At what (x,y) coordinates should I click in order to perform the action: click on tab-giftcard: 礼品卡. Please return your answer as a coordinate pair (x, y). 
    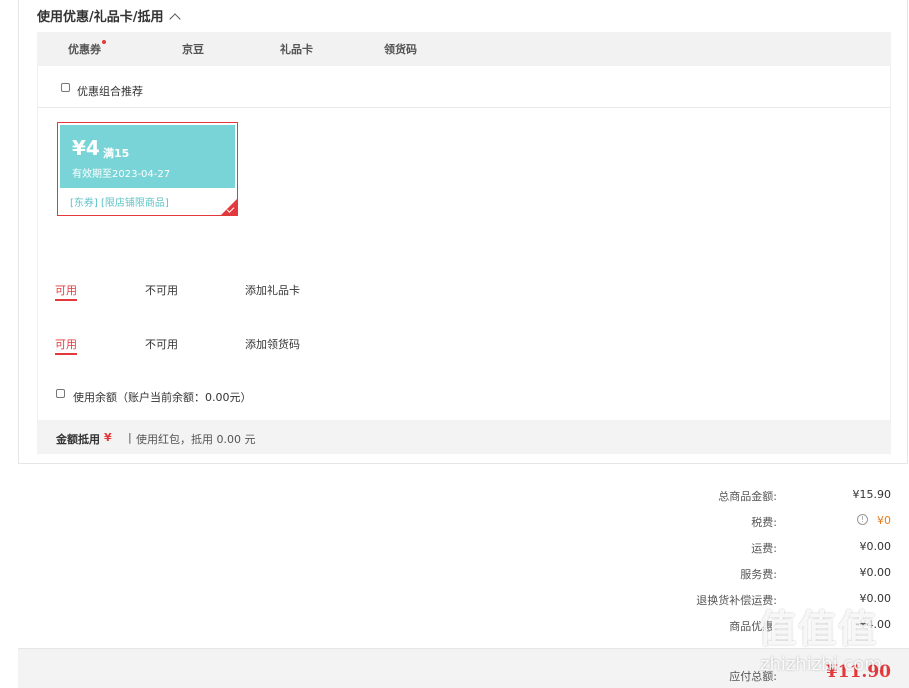
    Looking at the image, I should click on (296, 49).